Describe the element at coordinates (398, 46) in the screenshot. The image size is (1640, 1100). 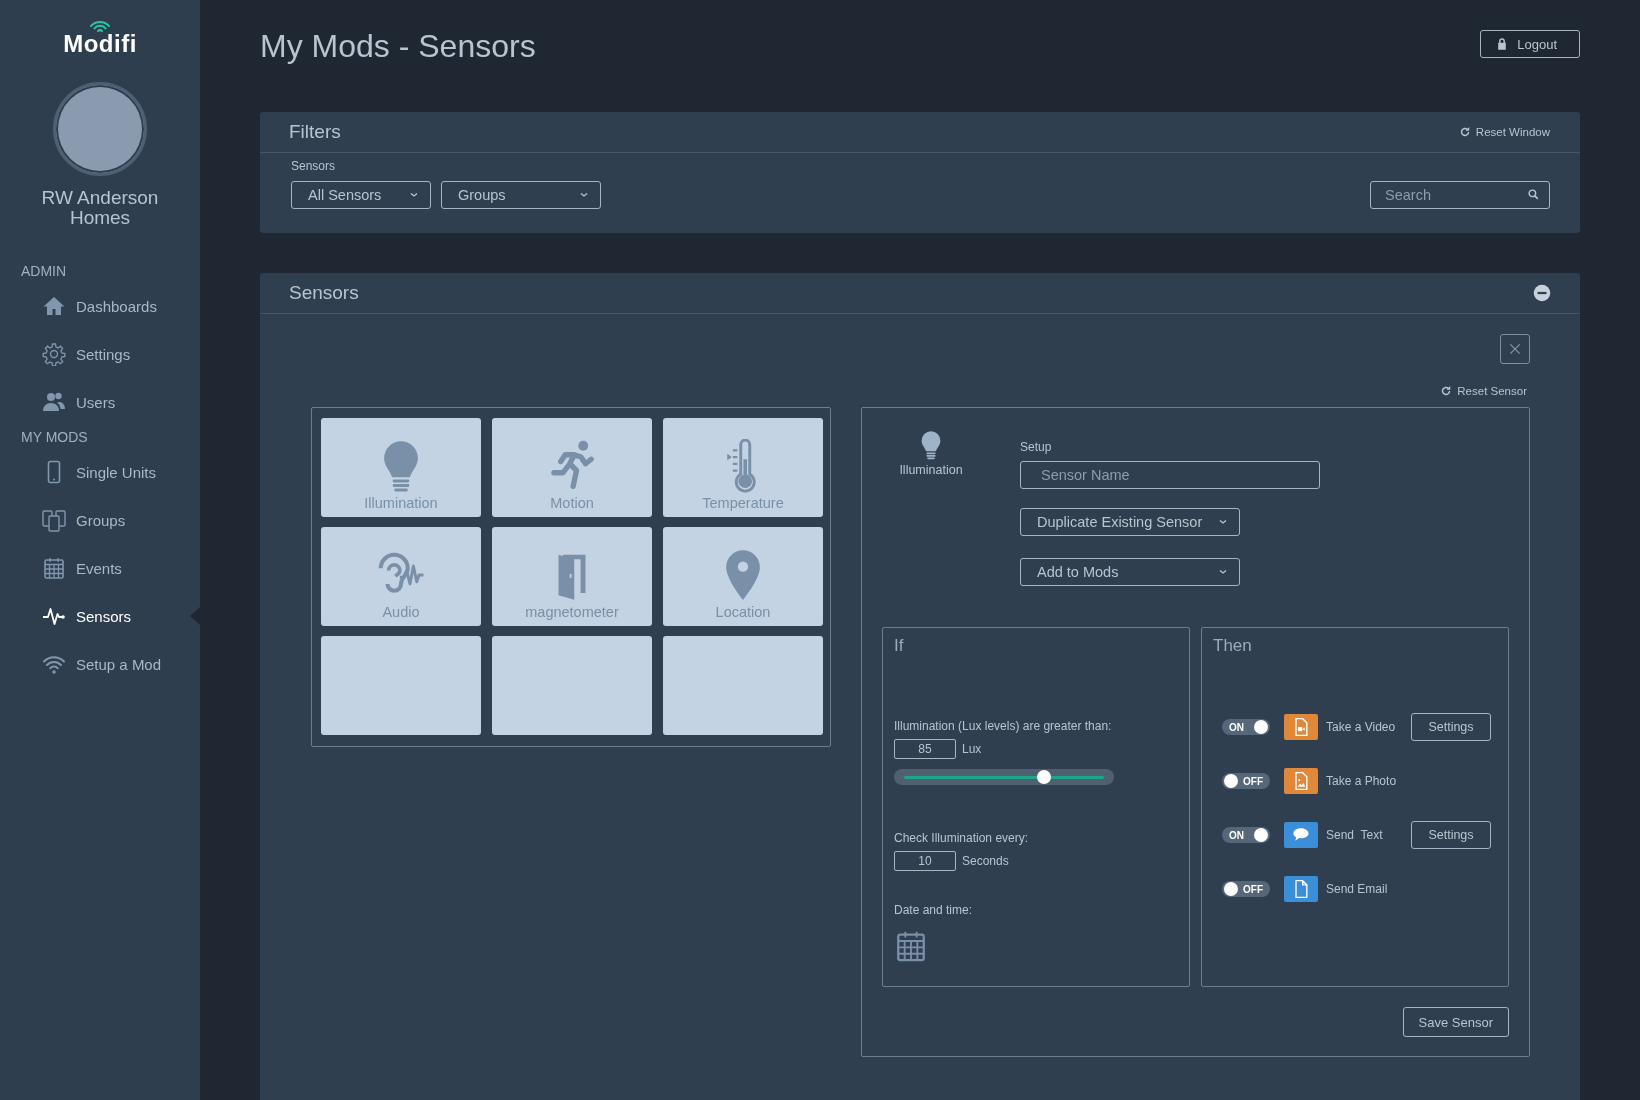
I see `page-title: My Mods - Sensors` at that location.